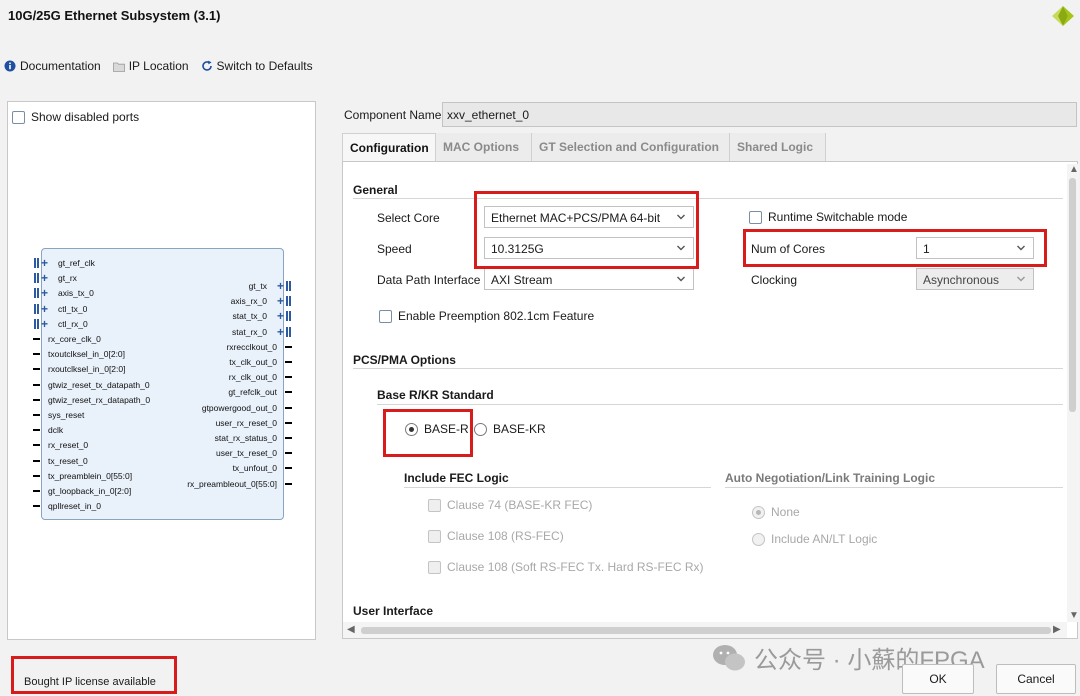  What do you see at coordinates (257, 286) in the screenshot?
I see `port-label: gt_tx` at bounding box center [257, 286].